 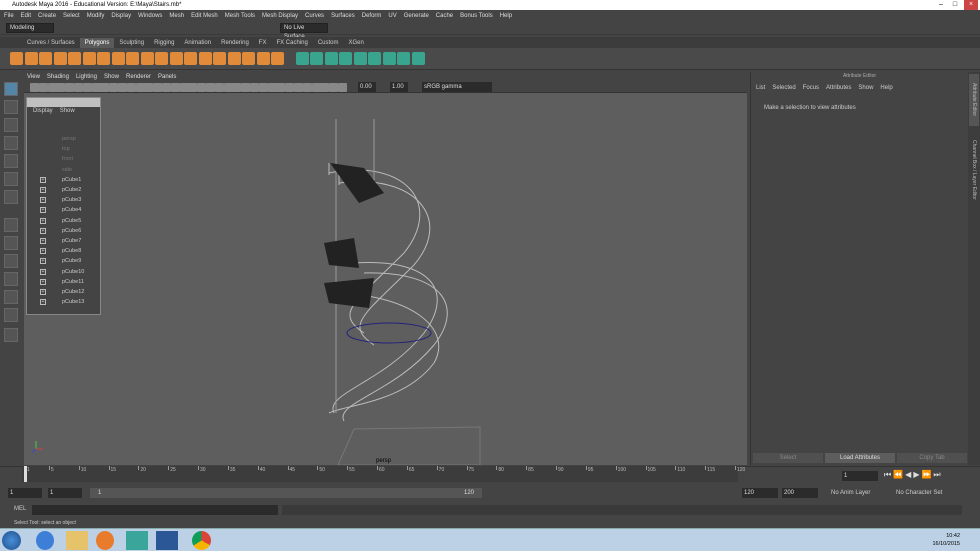 What do you see at coordinates (932, 458) in the screenshot?
I see `attr-button-copy-tab: Copy Tab` at bounding box center [932, 458].